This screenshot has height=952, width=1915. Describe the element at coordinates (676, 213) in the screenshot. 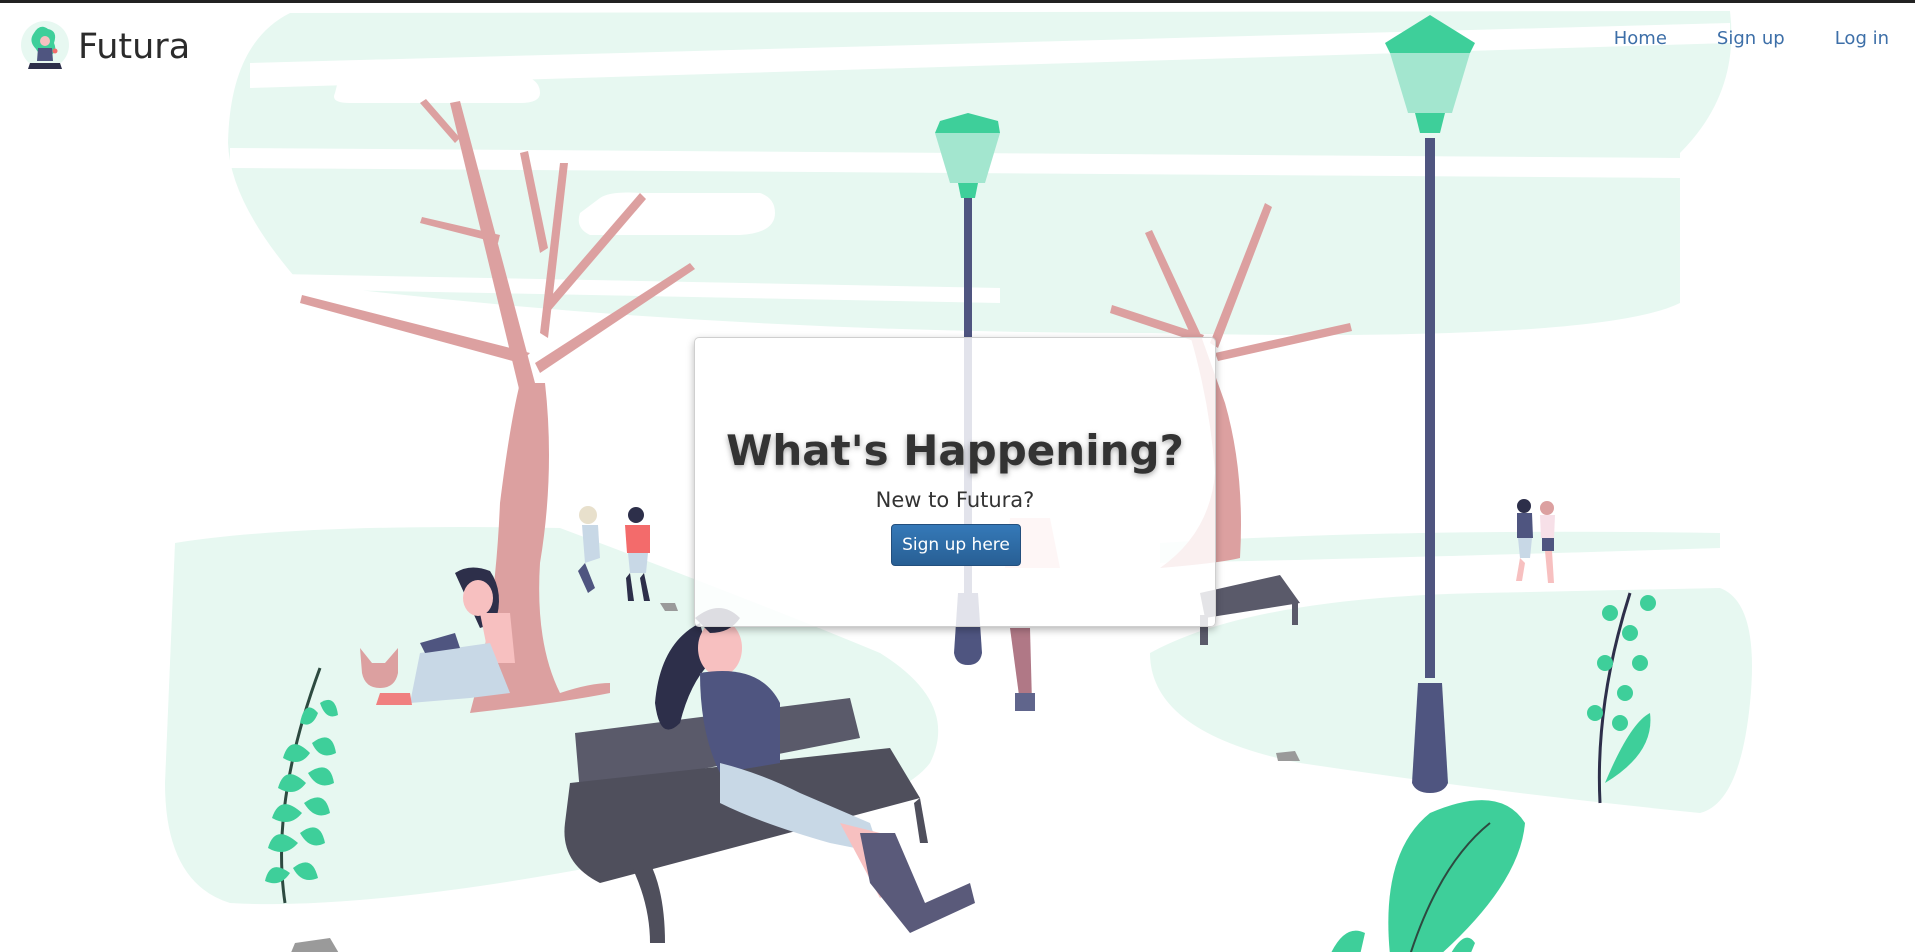

I see `cloud` at that location.